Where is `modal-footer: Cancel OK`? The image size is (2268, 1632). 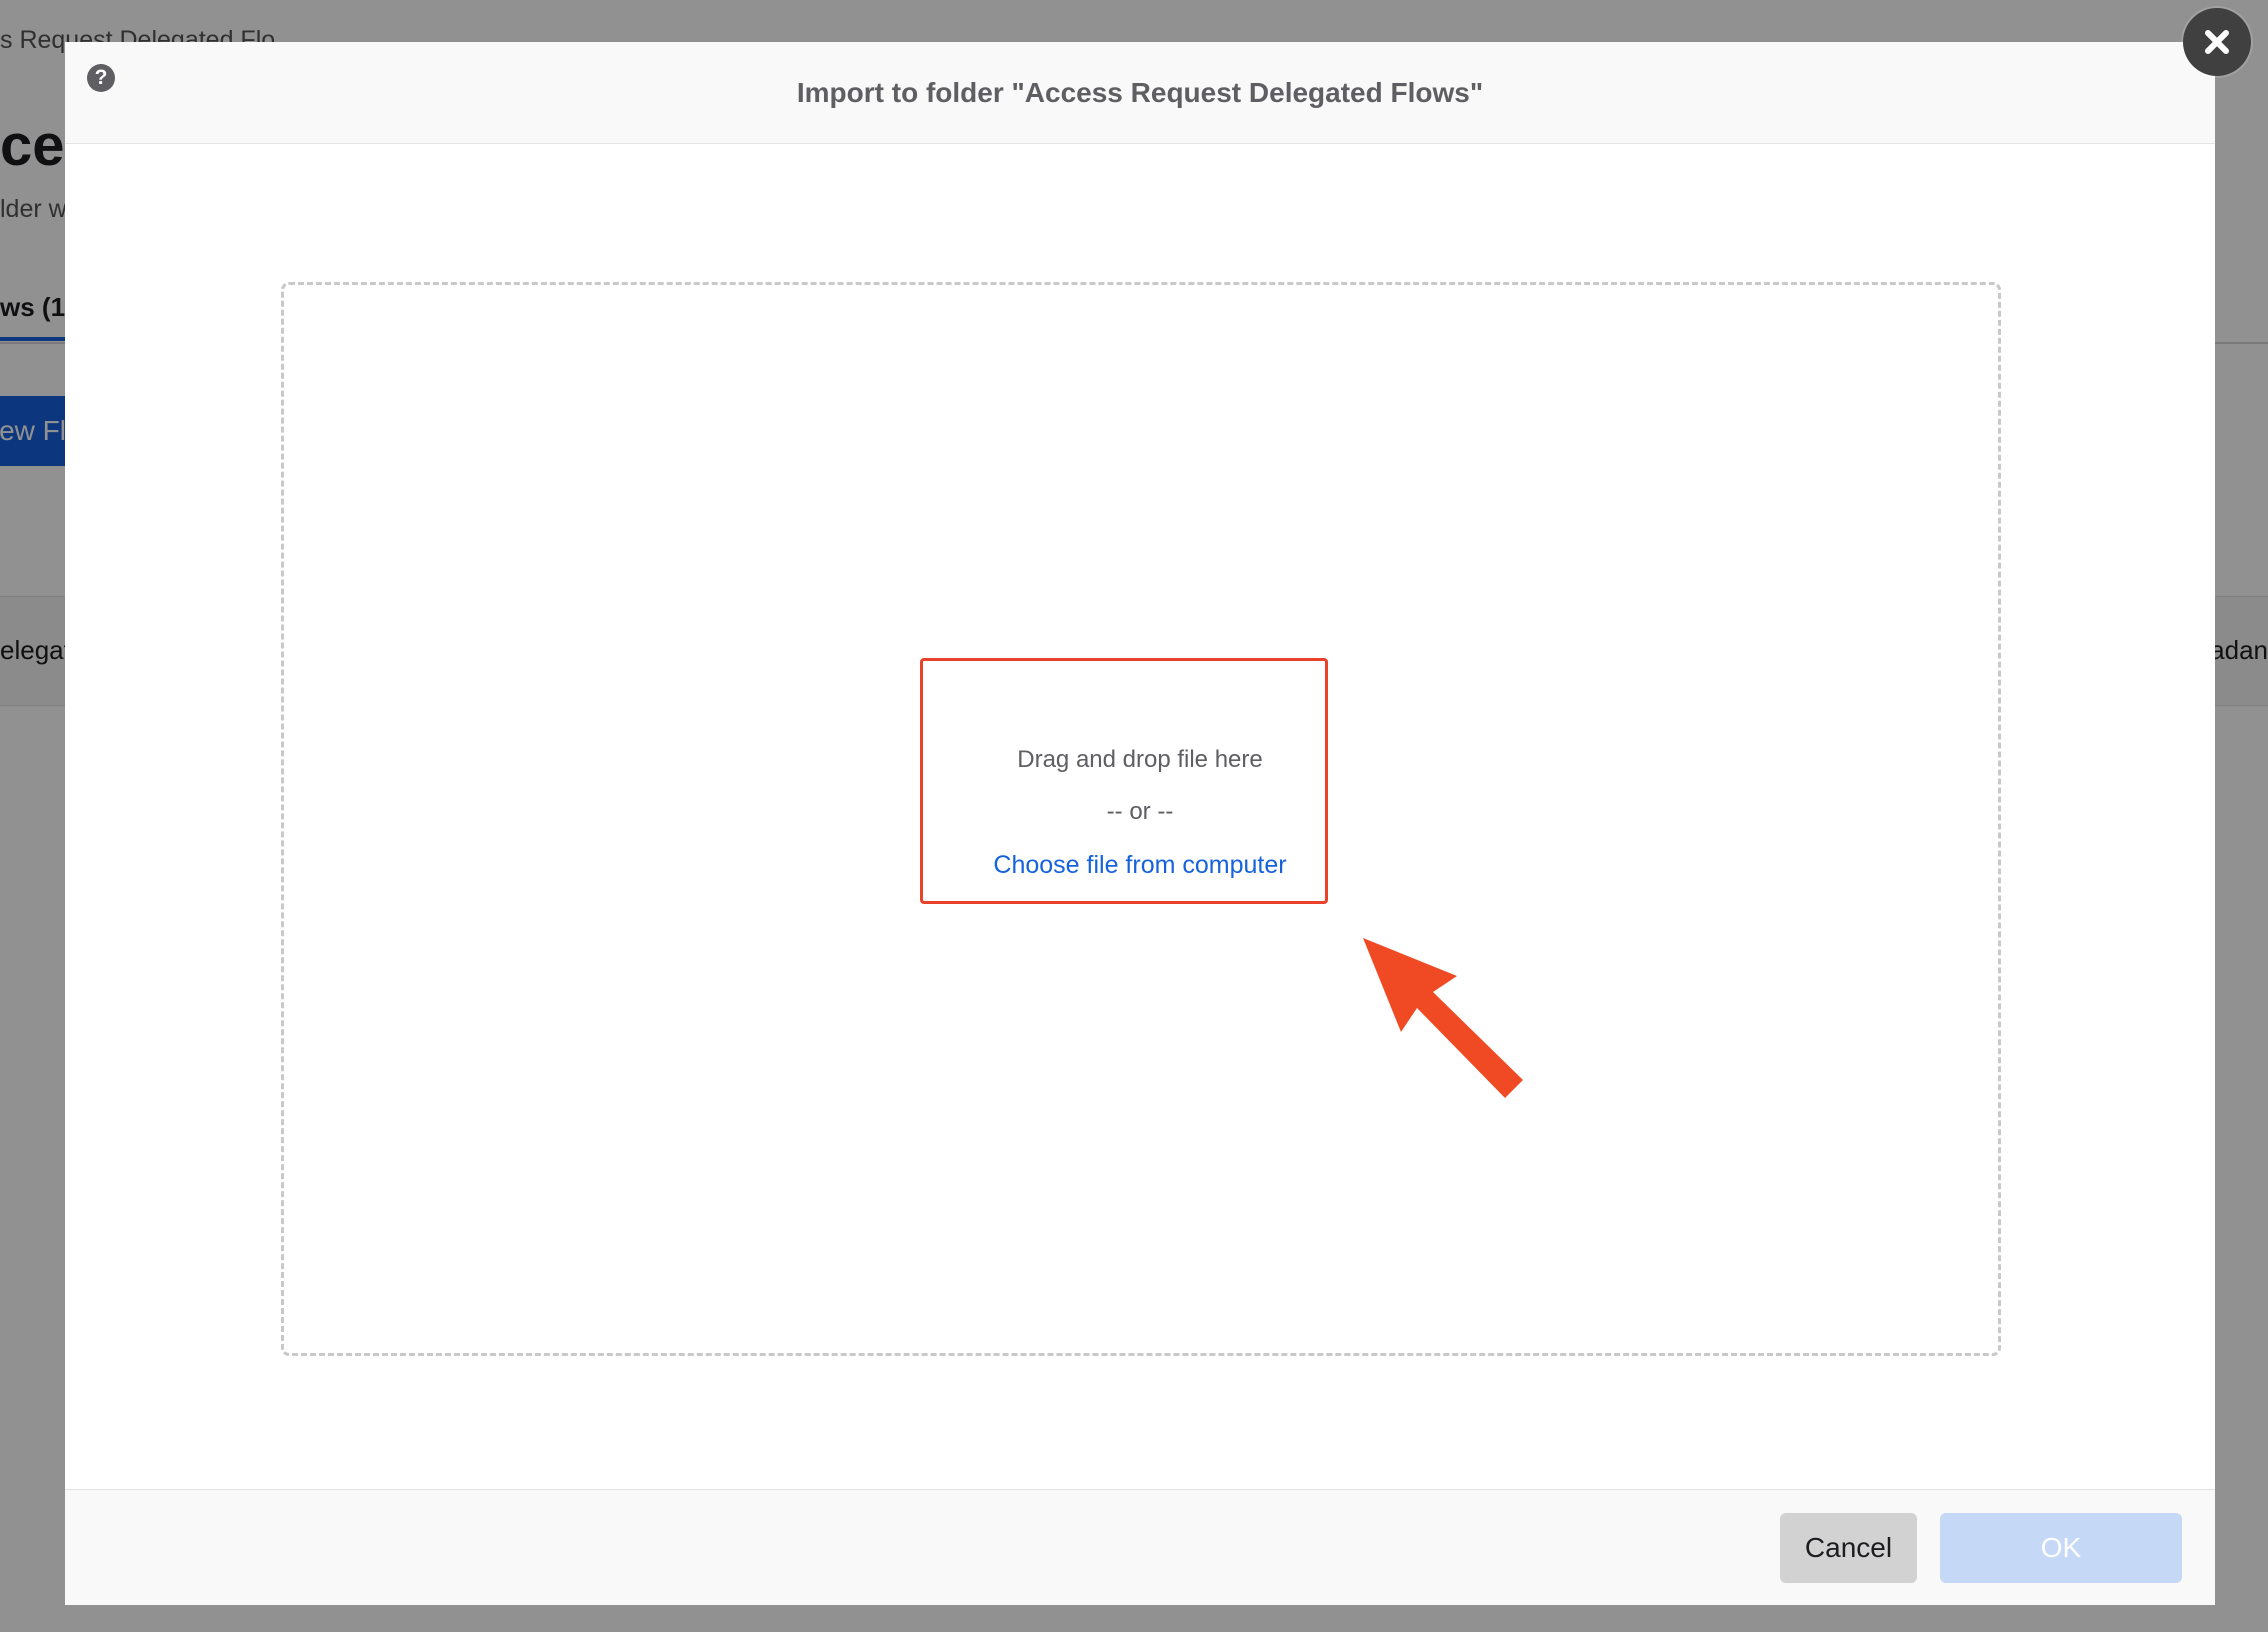 modal-footer: Cancel OK is located at coordinates (1140, 1547).